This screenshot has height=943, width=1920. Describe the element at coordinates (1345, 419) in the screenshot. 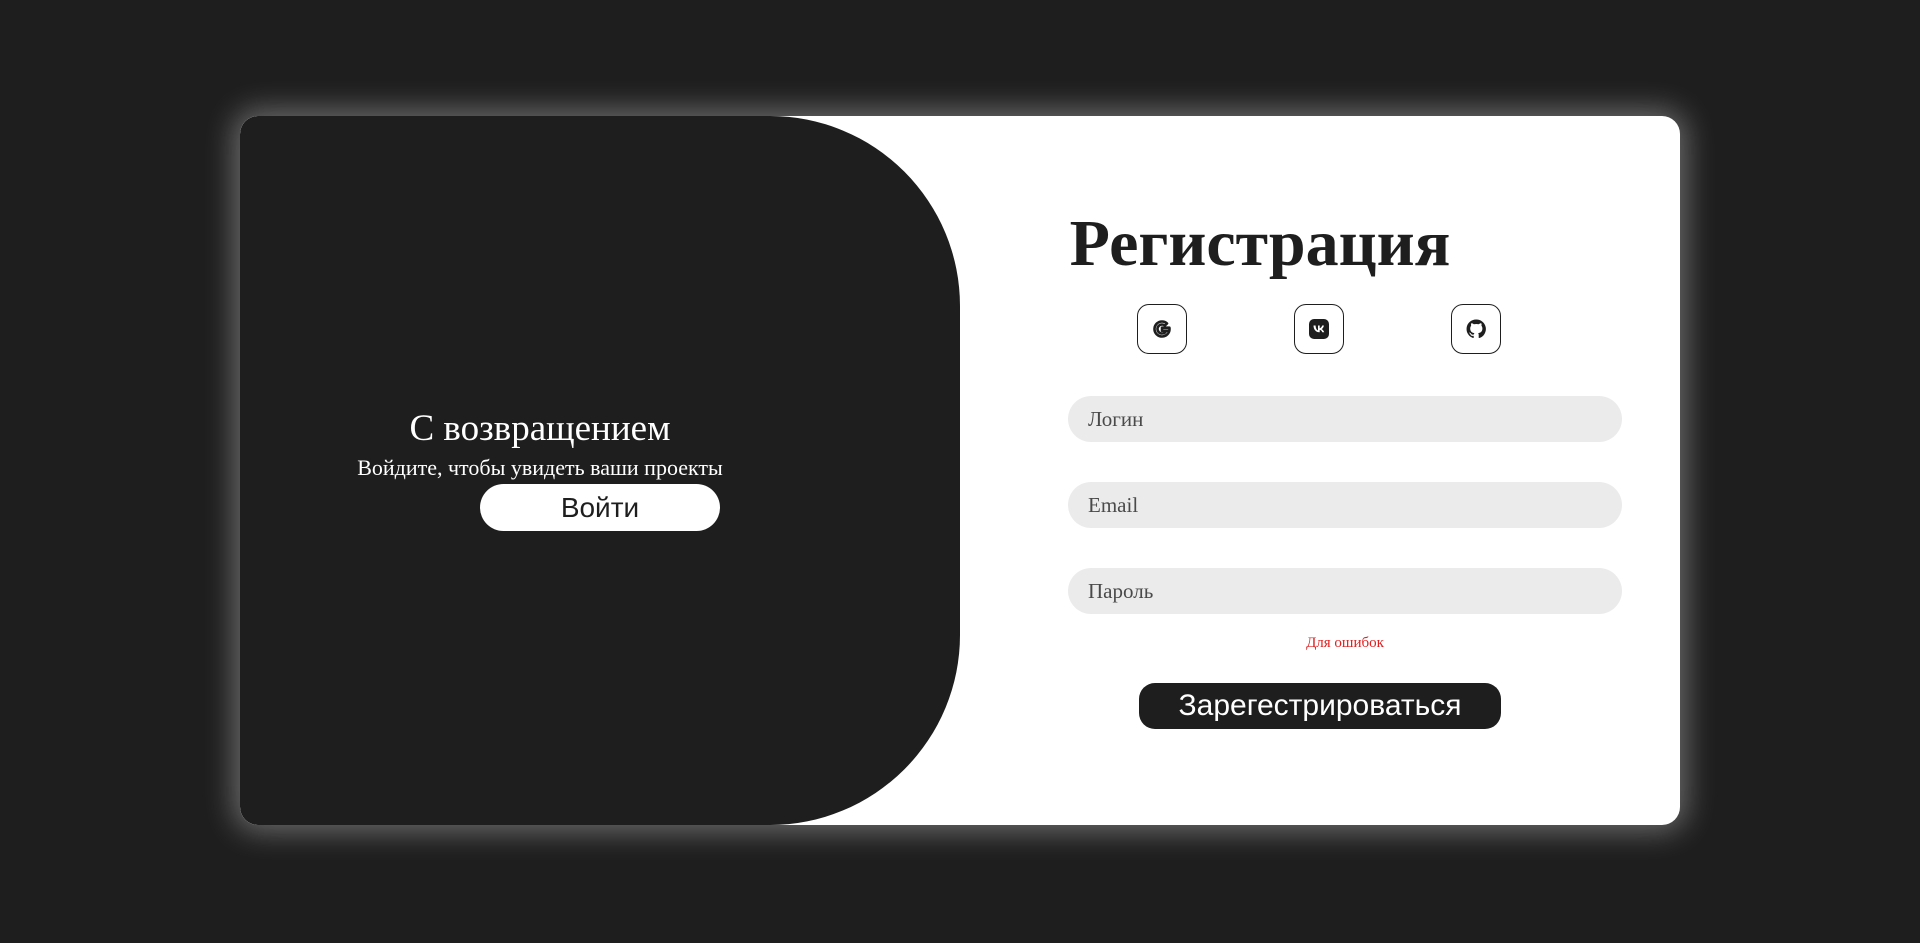

I see `login-input` at that location.